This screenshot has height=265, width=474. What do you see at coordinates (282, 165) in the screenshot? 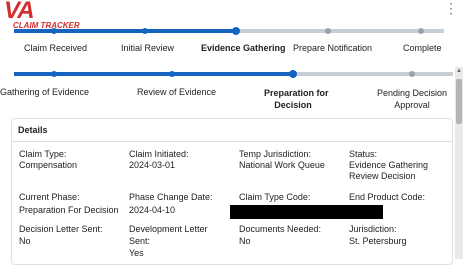
I see `temp-jurisdiction-value: National Work Queue` at bounding box center [282, 165].